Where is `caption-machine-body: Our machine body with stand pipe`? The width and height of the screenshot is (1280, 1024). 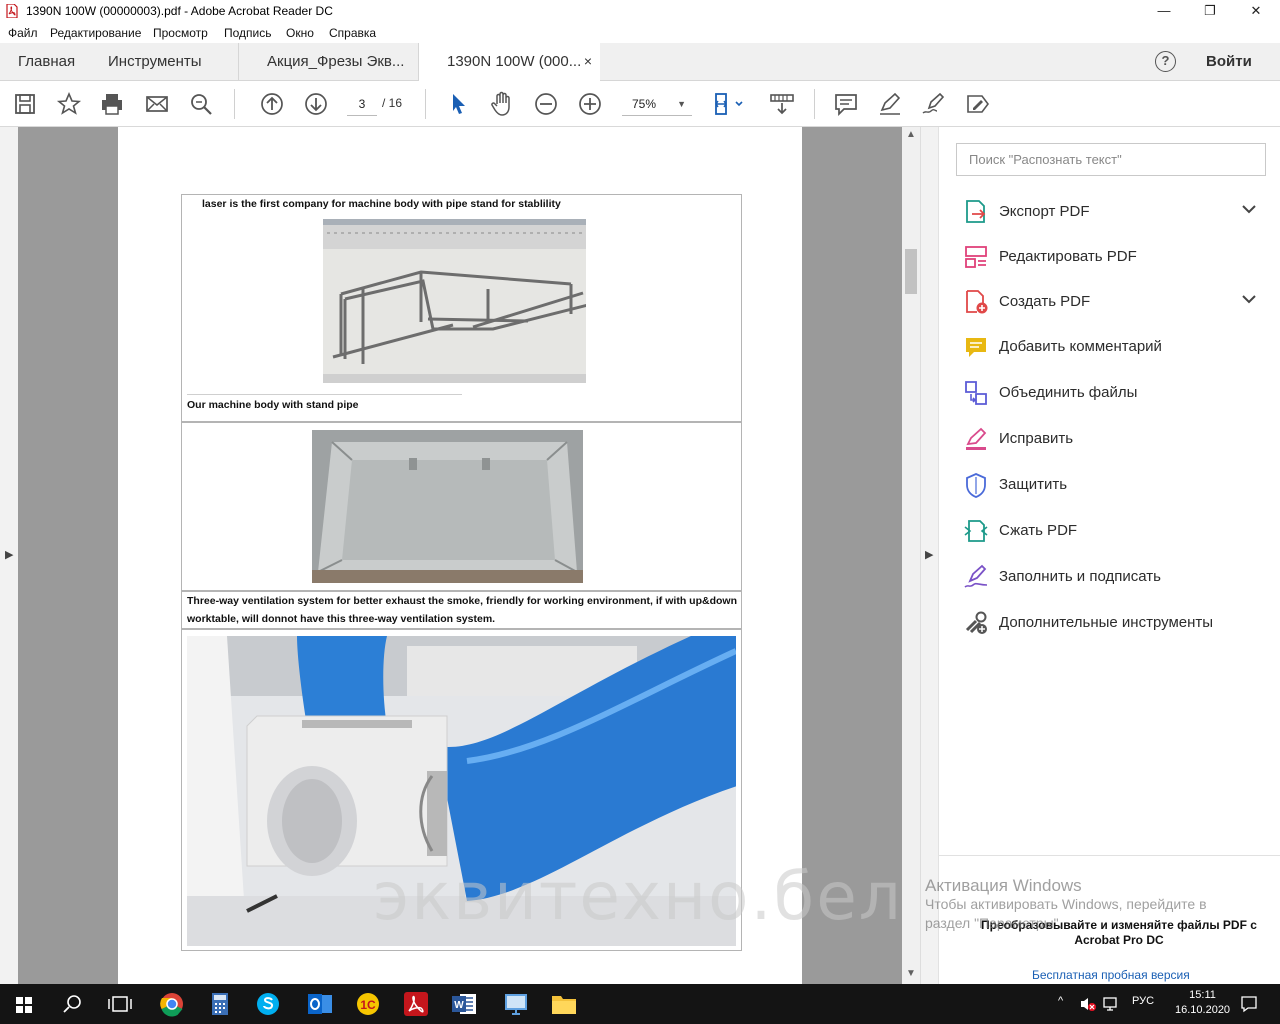
caption-machine-body: Our machine body with stand pipe is located at coordinates (324, 404).